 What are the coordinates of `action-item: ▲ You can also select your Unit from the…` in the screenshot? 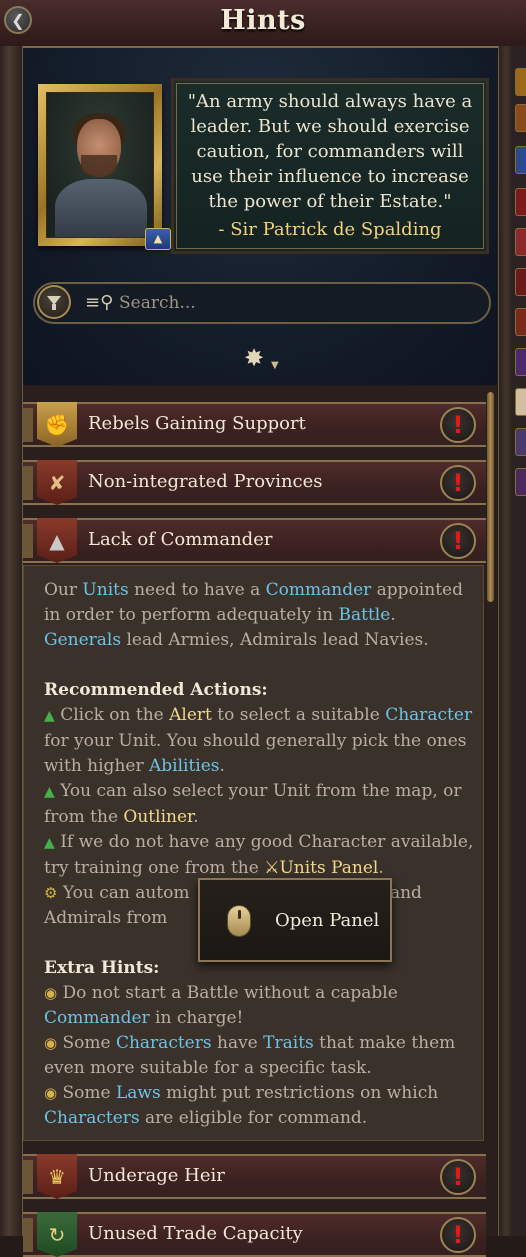 It's located at (253, 804).